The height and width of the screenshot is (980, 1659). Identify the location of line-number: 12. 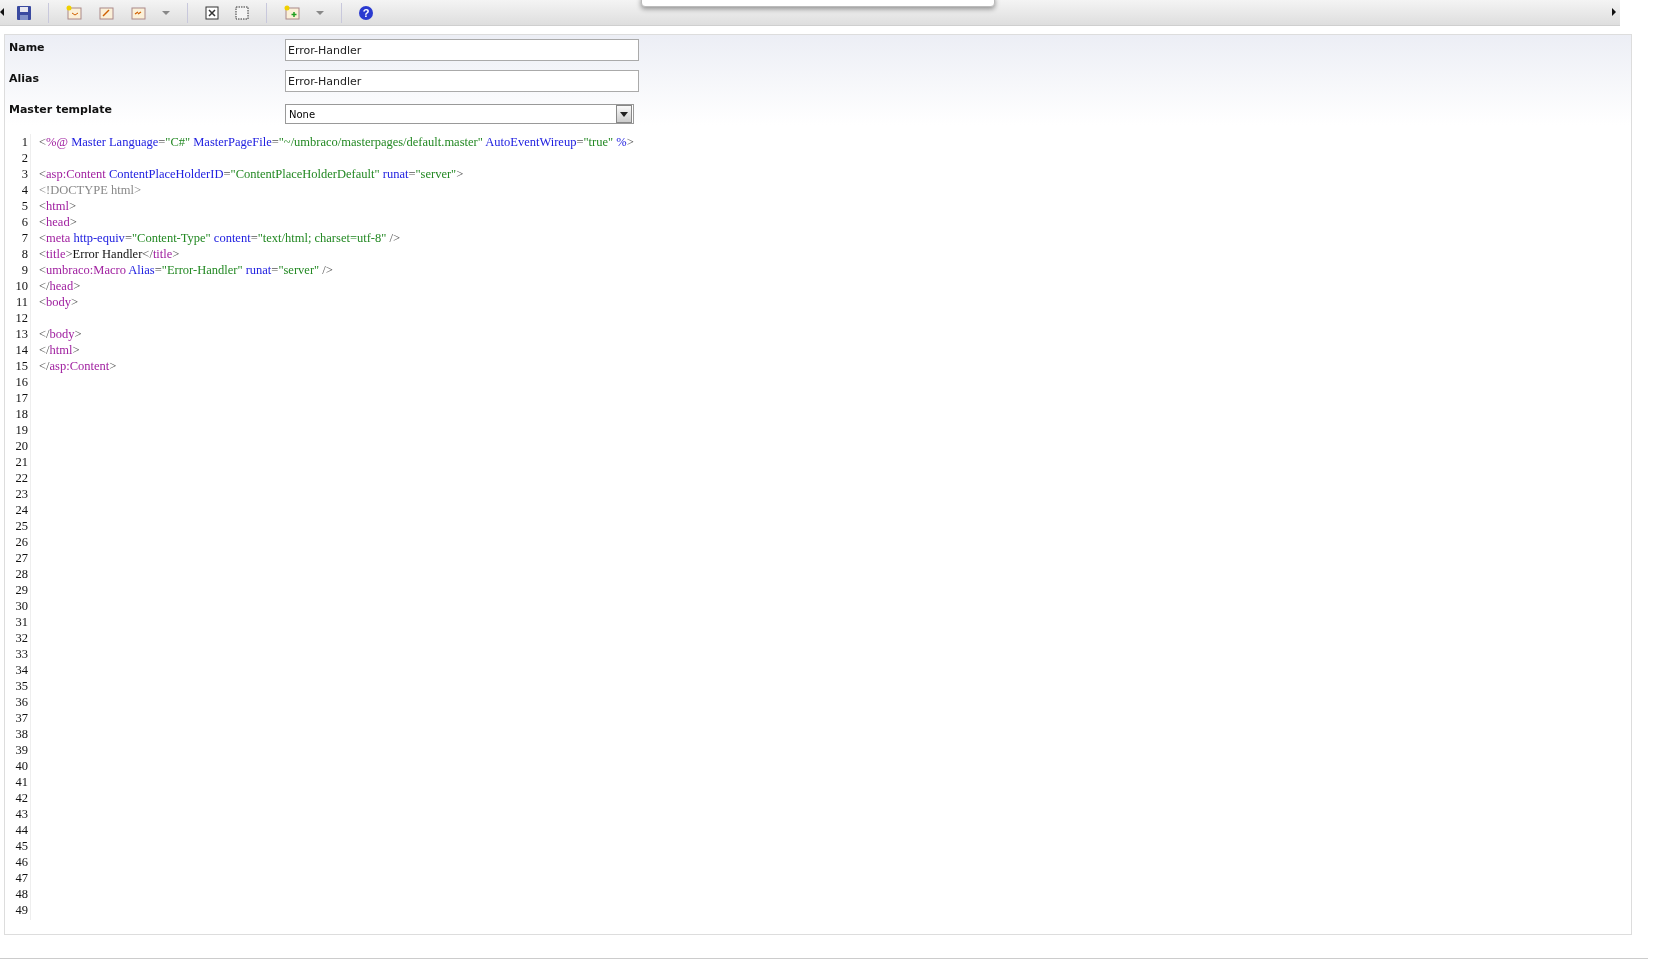
(21, 318).